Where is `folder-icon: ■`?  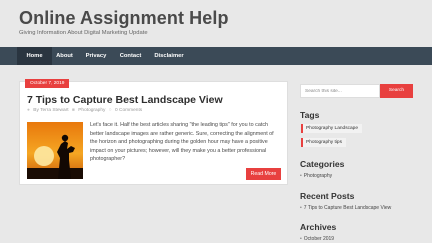 folder-icon: ■ is located at coordinates (73, 110).